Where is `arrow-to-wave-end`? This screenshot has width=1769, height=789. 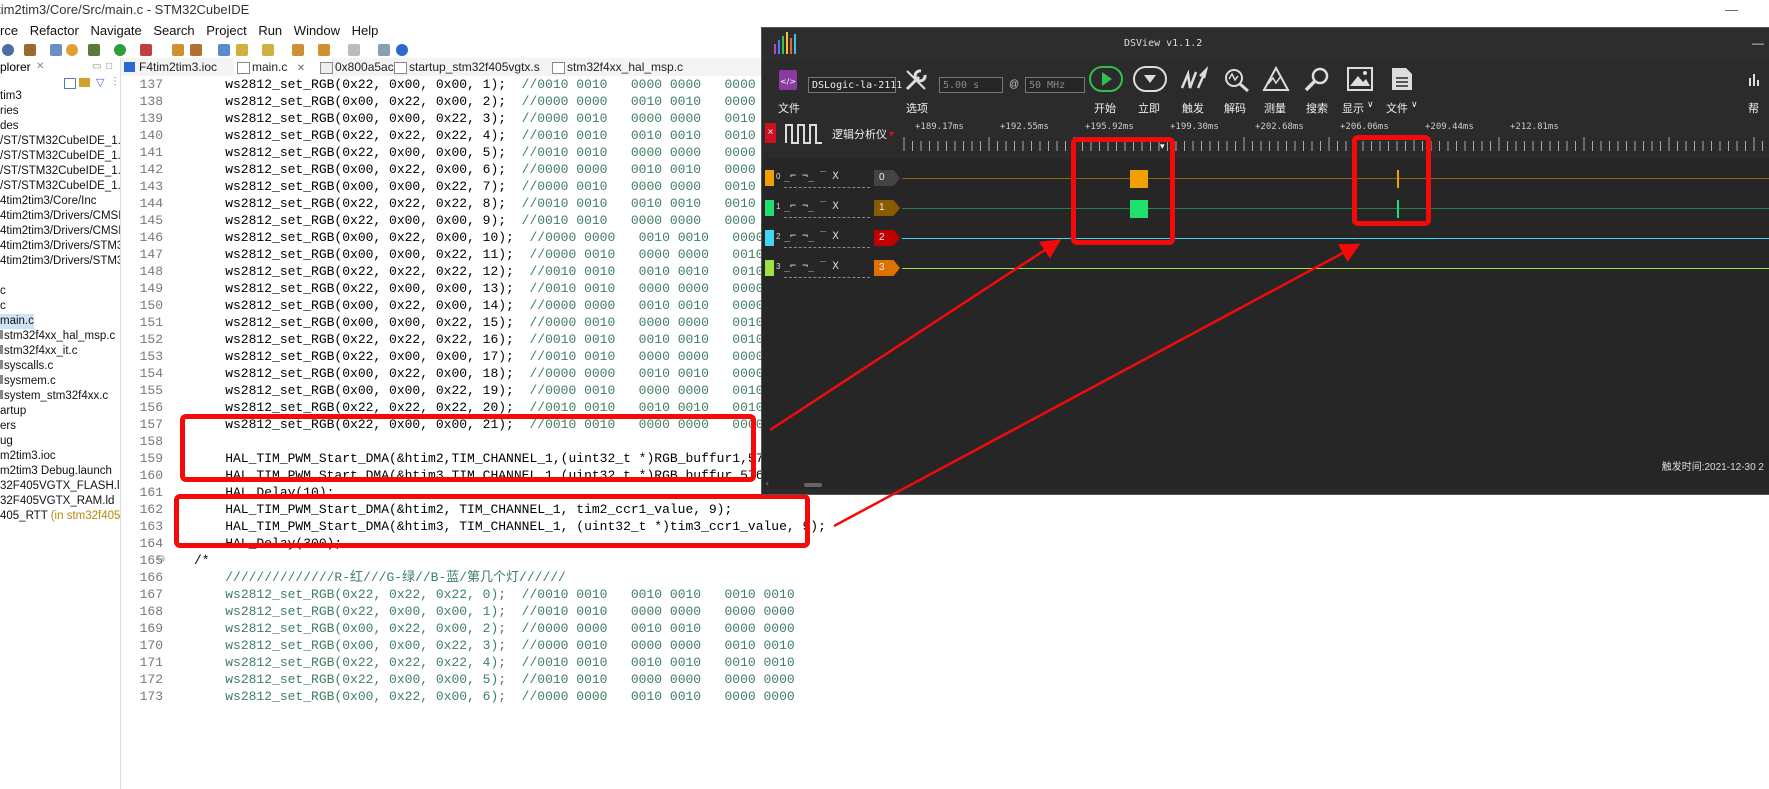 arrow-to-wave-end is located at coordinates (1097, 385).